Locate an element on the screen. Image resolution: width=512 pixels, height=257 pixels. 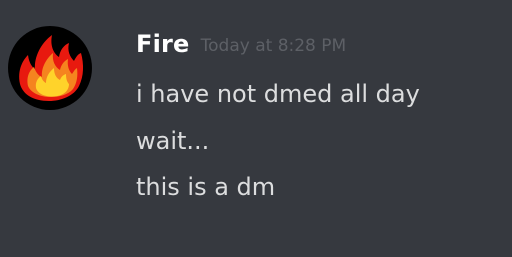
avatar is located at coordinates (50, 68).